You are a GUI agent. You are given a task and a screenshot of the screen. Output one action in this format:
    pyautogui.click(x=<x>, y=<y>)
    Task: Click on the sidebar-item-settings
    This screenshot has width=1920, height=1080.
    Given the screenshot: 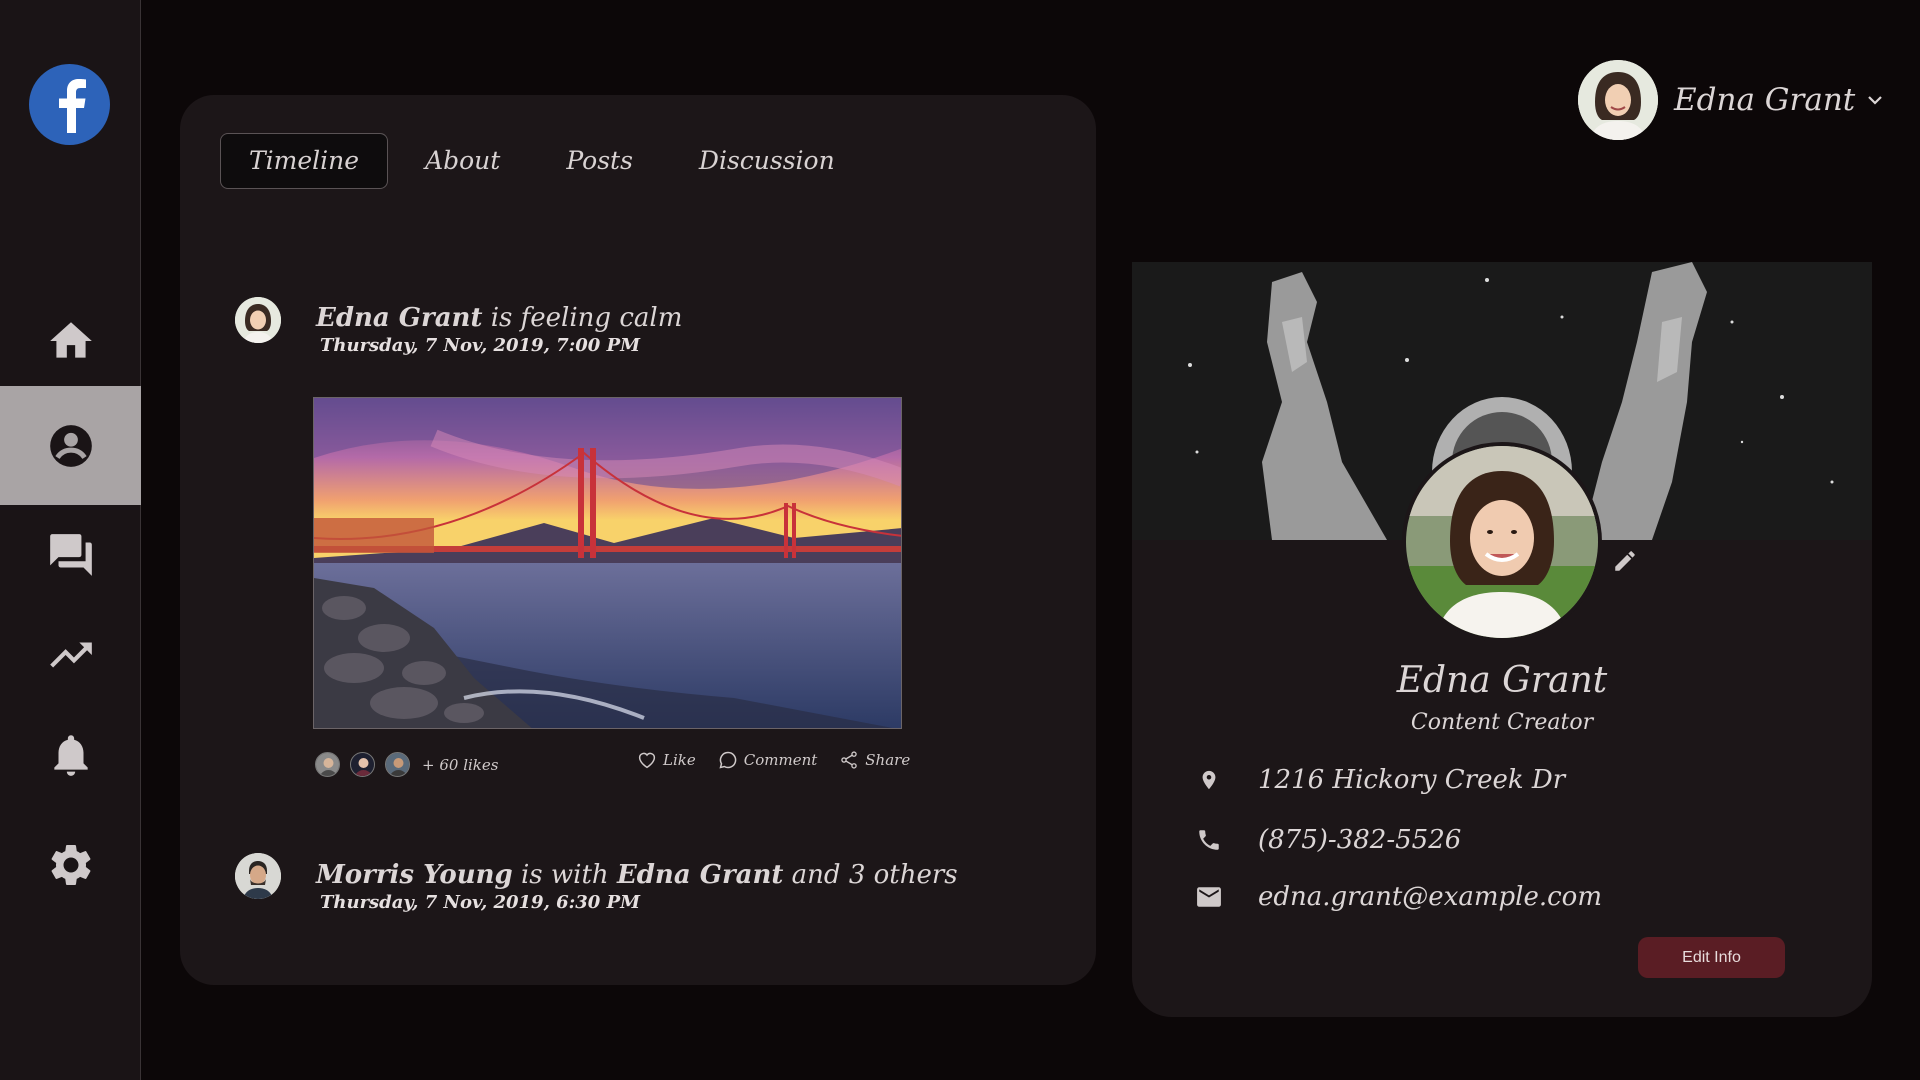 What is the action you would take?
    pyautogui.click(x=70, y=865)
    